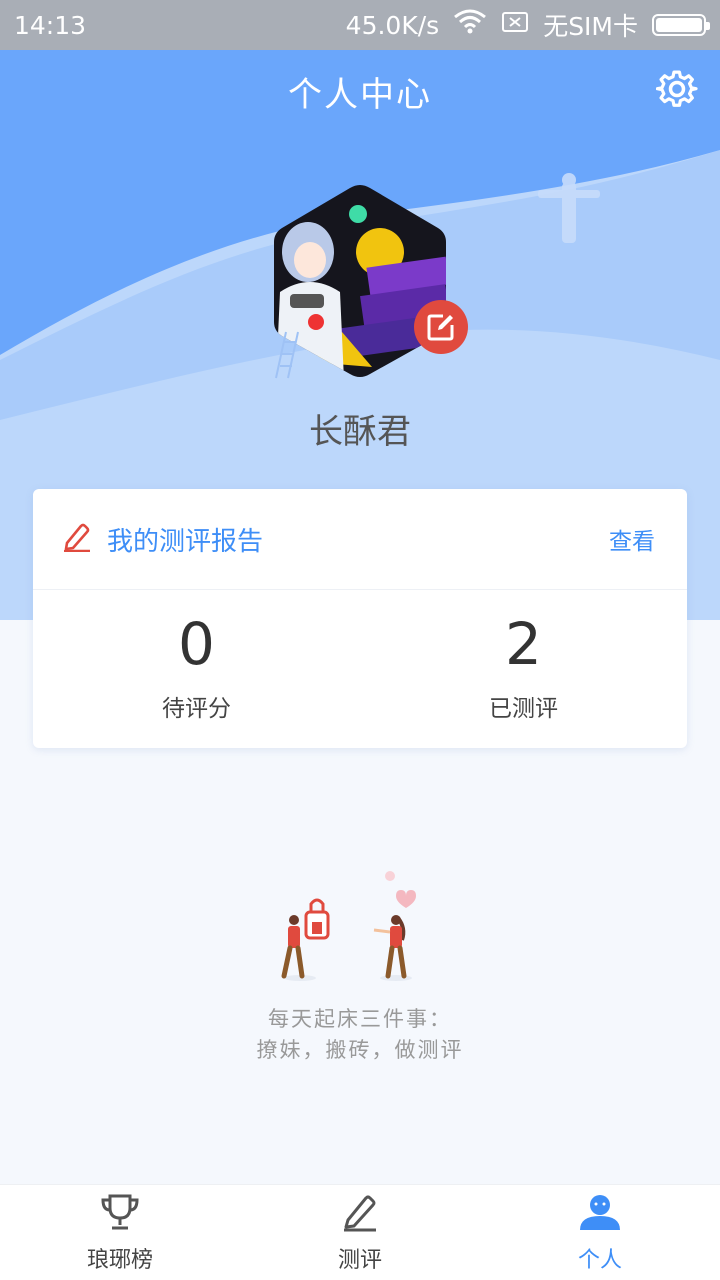 The width and height of the screenshot is (720, 1280). Describe the element at coordinates (359, 1260) in the screenshot. I see `tab-label: 测评` at that location.